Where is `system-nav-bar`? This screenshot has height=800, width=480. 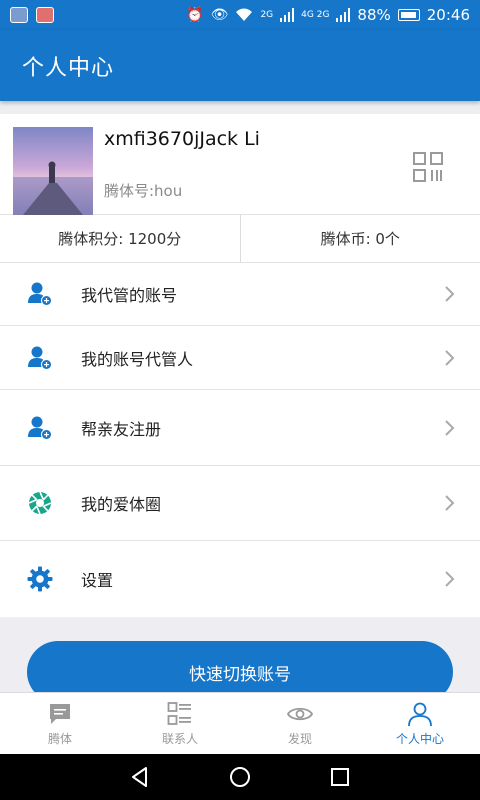 system-nav-bar is located at coordinates (240, 777).